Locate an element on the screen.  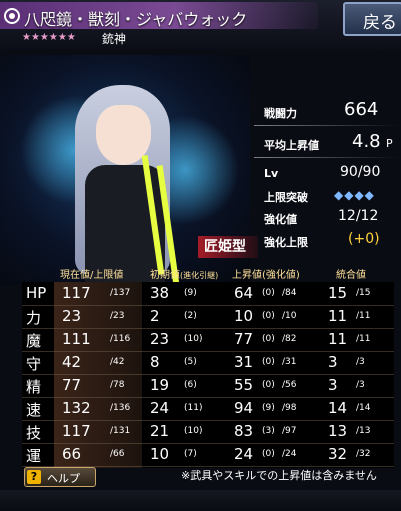
integrated-value: 15 is located at coordinates (338, 293).